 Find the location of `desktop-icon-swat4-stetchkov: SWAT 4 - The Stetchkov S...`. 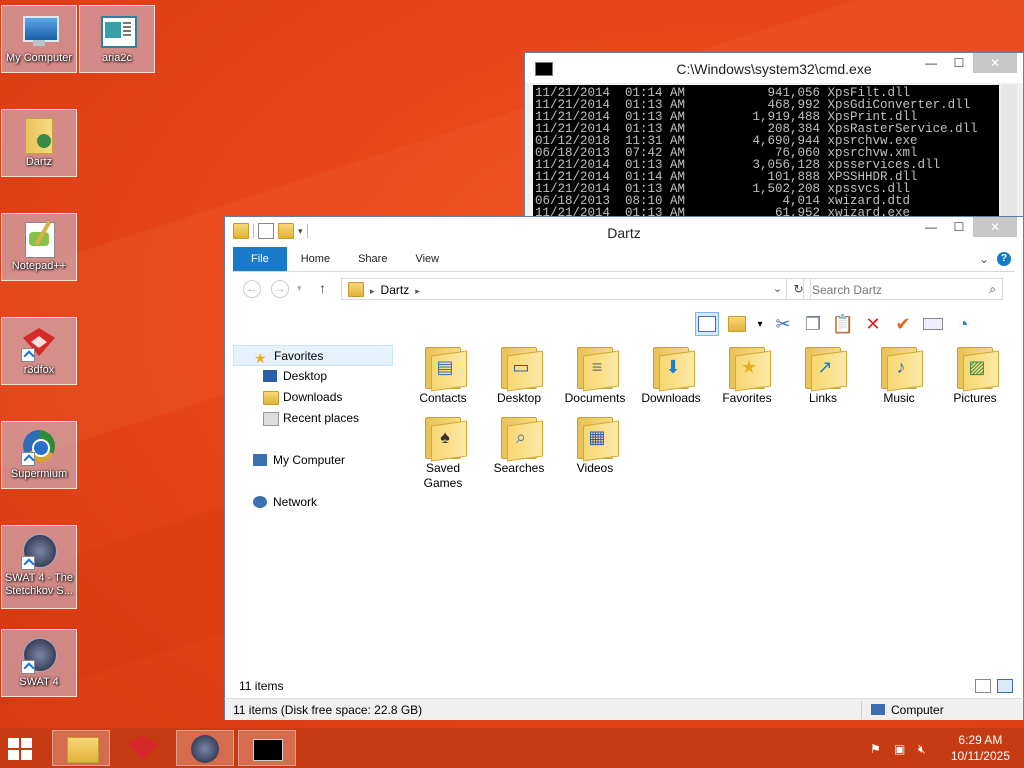

desktop-icon-swat4-stetchkov: SWAT 4 - The Stetchkov S... is located at coordinates (39, 567).